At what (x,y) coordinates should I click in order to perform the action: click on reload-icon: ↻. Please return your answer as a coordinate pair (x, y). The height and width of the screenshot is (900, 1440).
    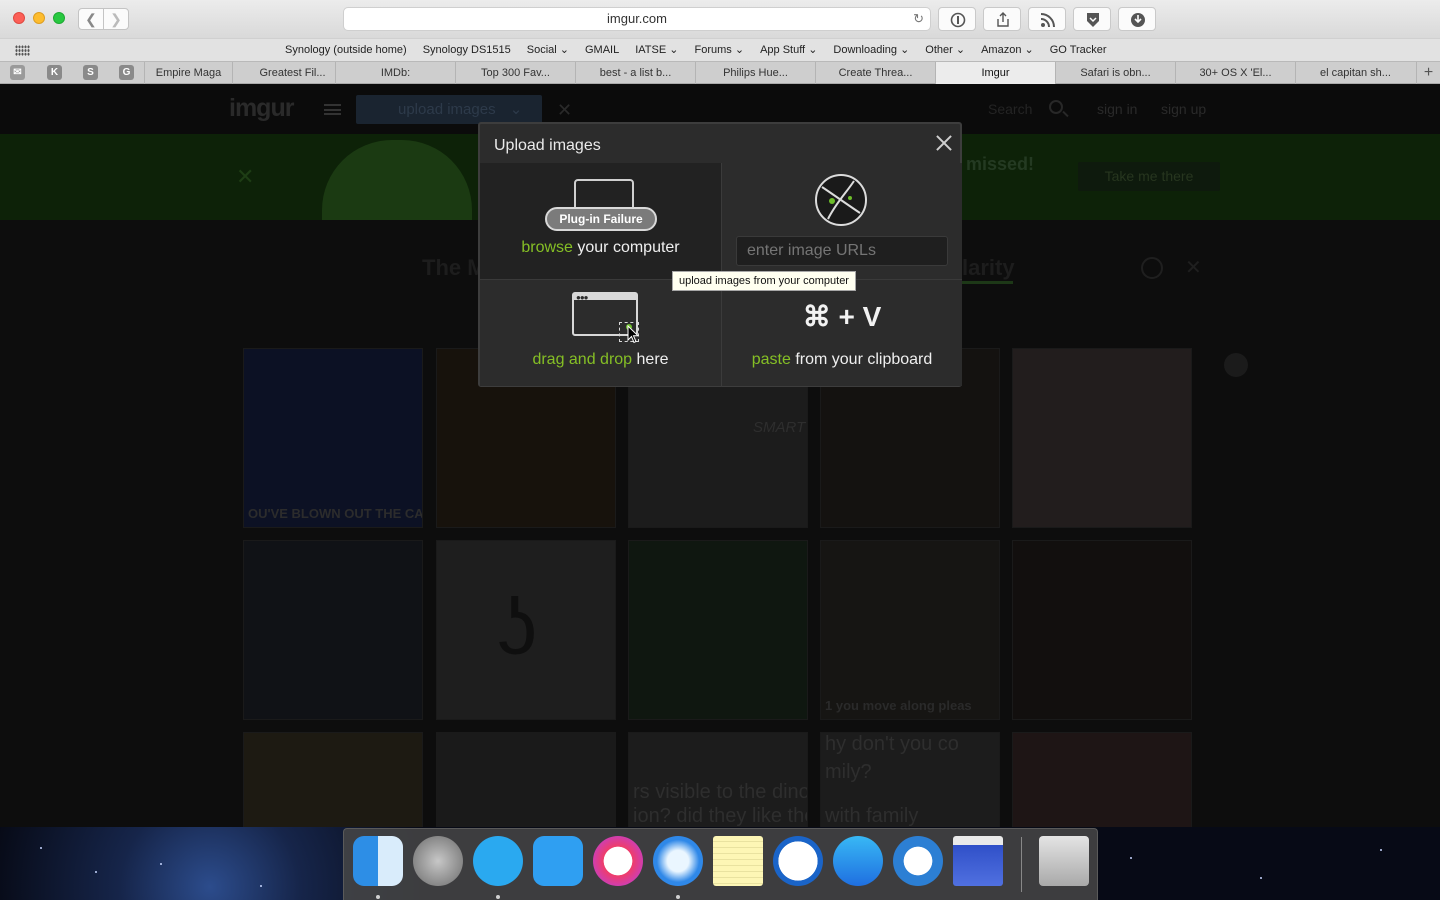
    Looking at the image, I should click on (918, 19).